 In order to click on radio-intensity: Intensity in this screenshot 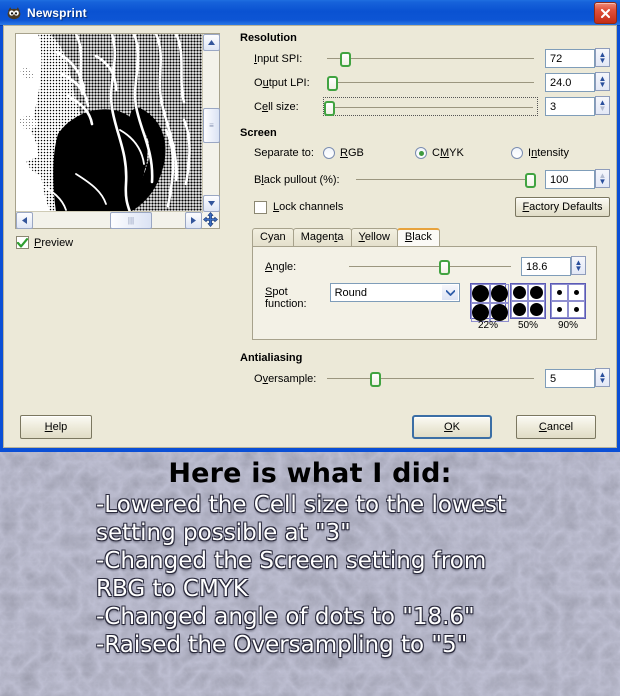, I will do `click(540, 153)`.